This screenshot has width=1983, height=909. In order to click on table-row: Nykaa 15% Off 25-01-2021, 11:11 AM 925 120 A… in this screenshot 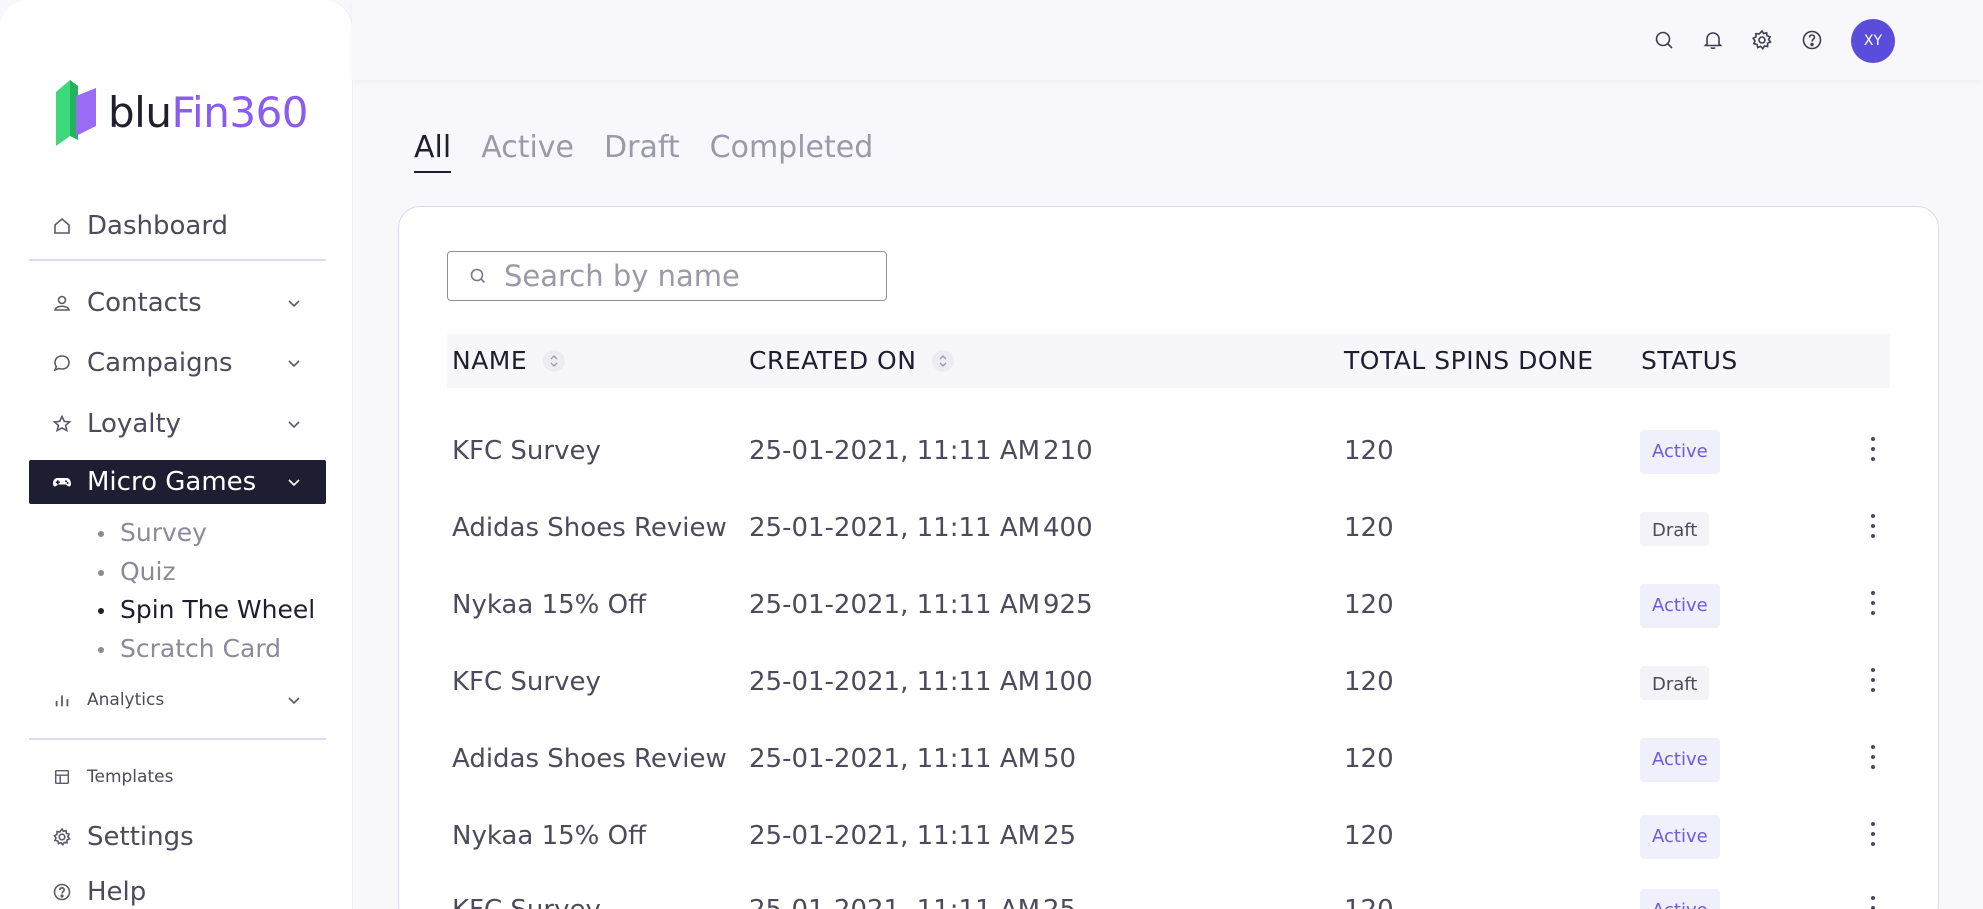, I will do `click(1168, 605)`.